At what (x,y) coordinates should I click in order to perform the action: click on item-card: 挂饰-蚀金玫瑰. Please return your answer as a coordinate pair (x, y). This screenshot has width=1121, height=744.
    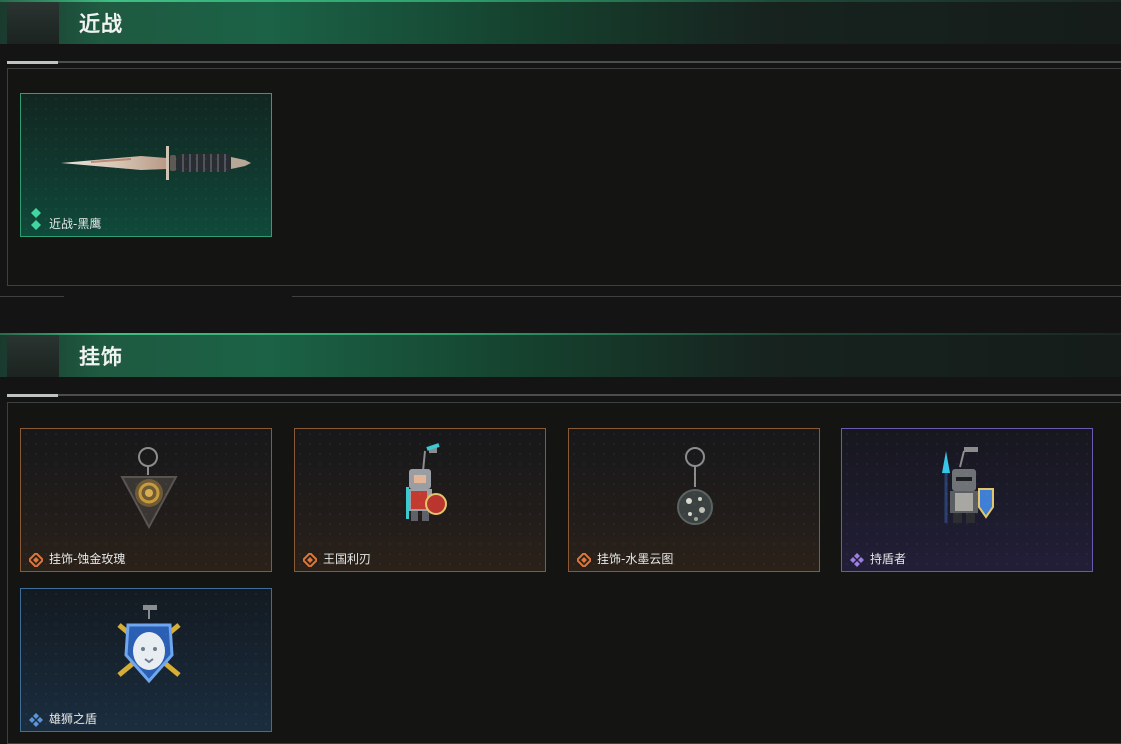
    Looking at the image, I should click on (146, 500).